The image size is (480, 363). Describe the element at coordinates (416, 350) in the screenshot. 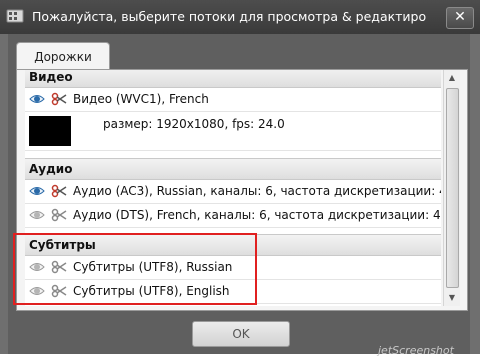

I see `watermark: jetScreenshot` at that location.